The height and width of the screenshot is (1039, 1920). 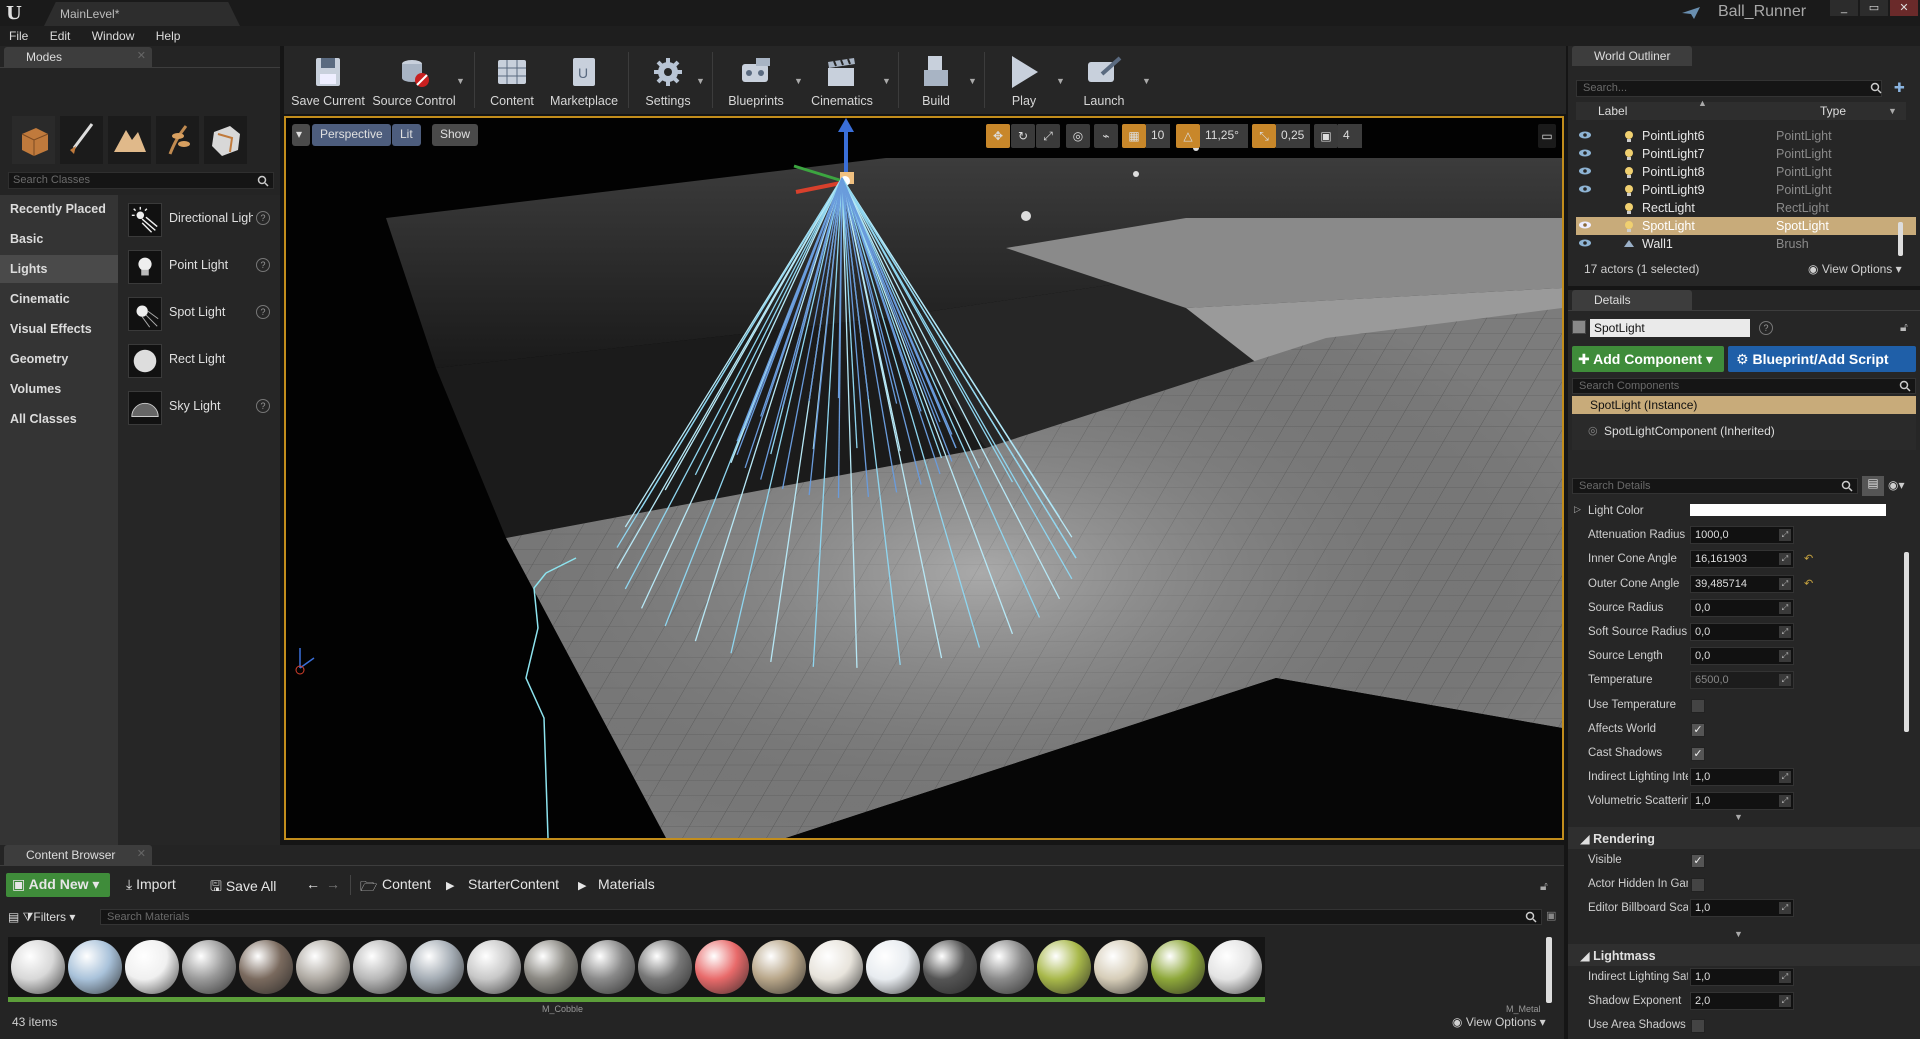 I want to click on viewport-options-button: ▾, so click(x=301, y=135).